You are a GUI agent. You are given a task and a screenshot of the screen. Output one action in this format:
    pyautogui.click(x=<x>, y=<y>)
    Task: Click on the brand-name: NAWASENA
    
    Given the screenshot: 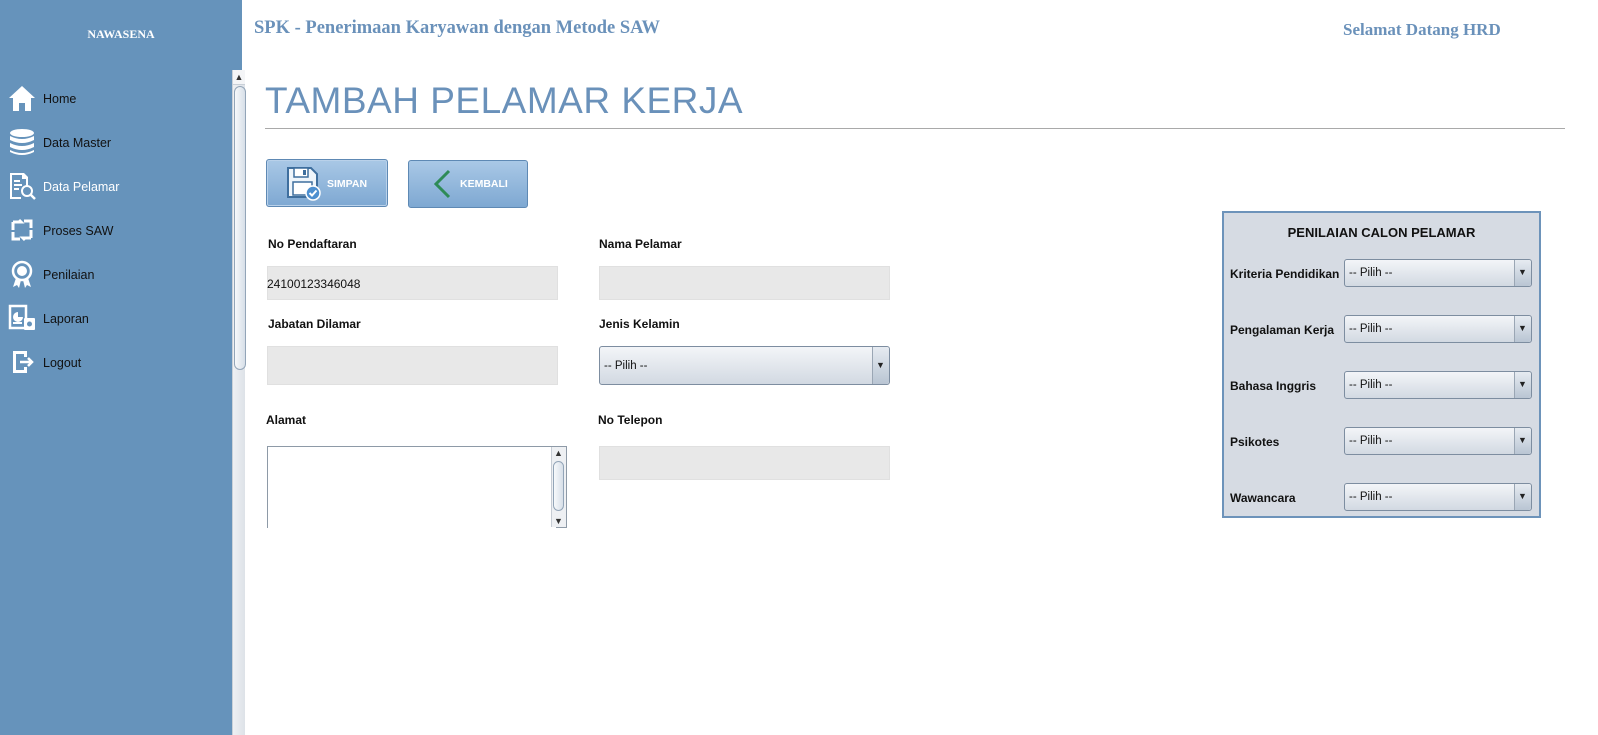 What is the action you would take?
    pyautogui.click(x=121, y=34)
    